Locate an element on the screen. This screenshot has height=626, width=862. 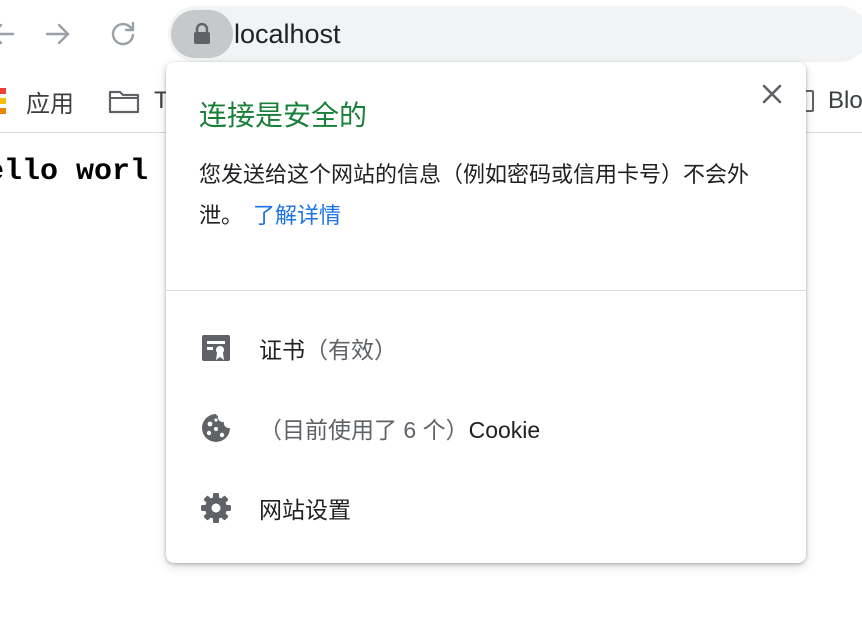
popup-divider is located at coordinates (486, 290).